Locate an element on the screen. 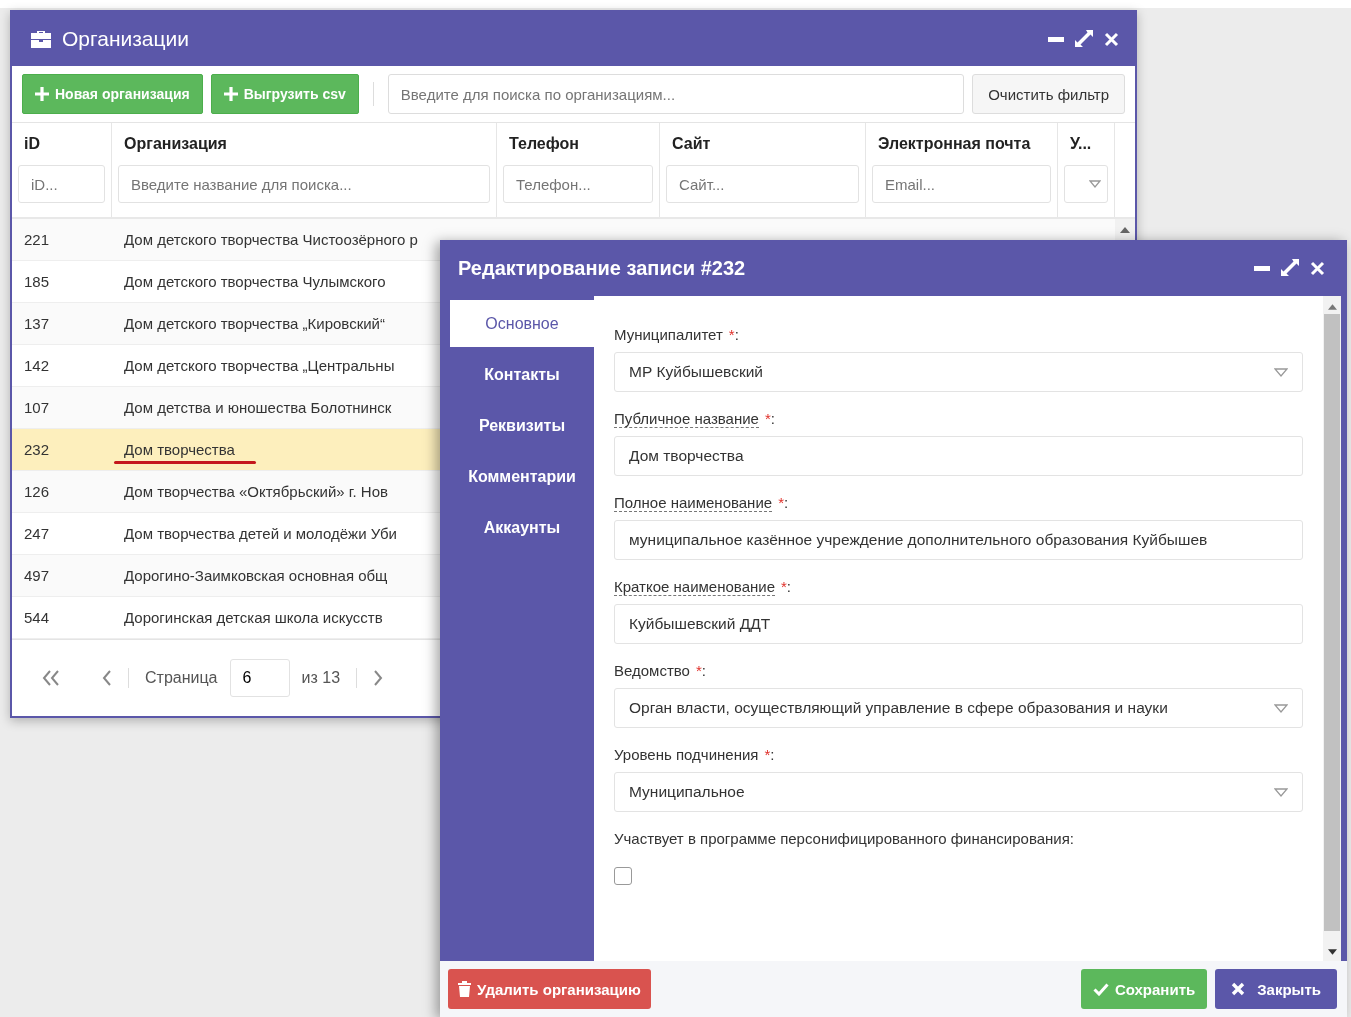 The image size is (1351, 1017). checkbox is located at coordinates (623, 876).